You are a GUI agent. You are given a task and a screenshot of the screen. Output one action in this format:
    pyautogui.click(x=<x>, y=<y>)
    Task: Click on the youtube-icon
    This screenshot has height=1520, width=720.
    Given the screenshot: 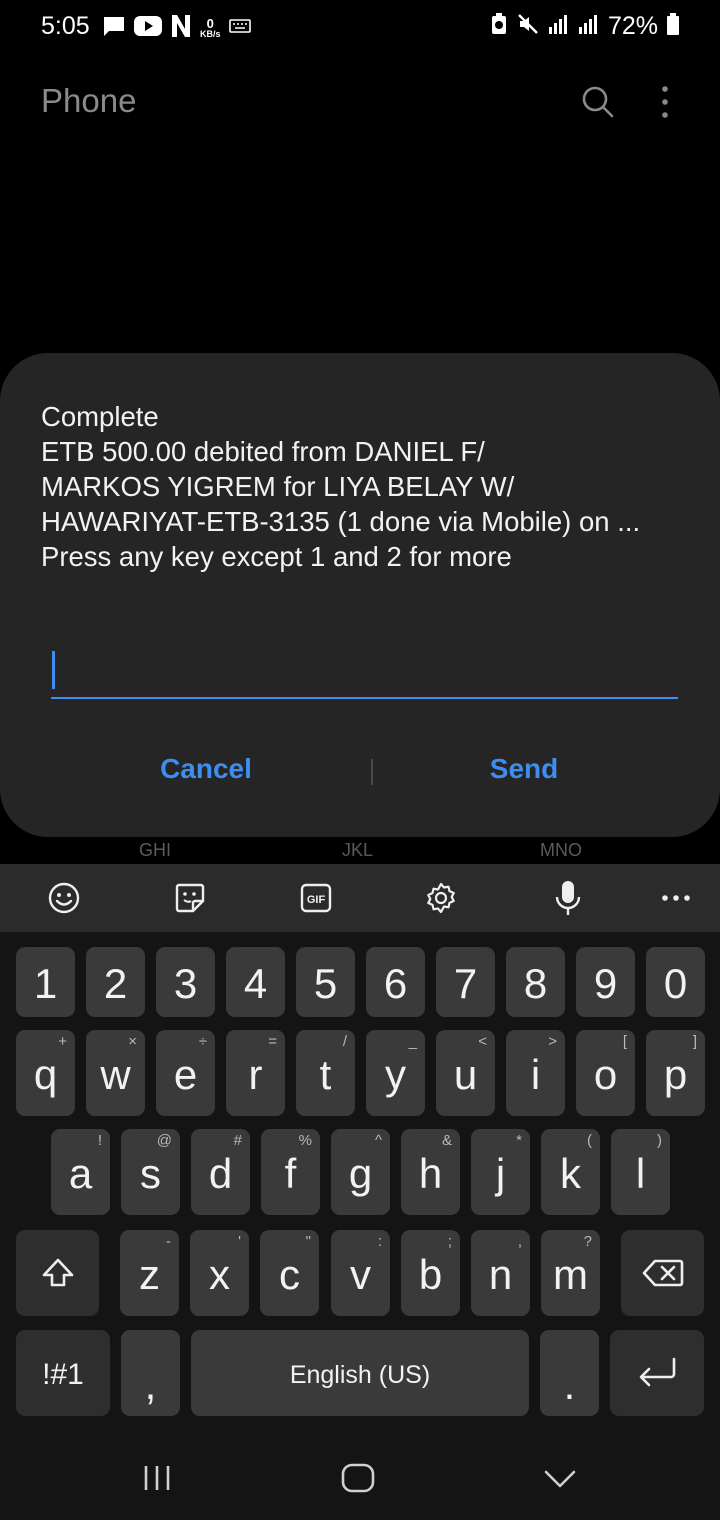 What is the action you would take?
    pyautogui.click(x=148, y=28)
    